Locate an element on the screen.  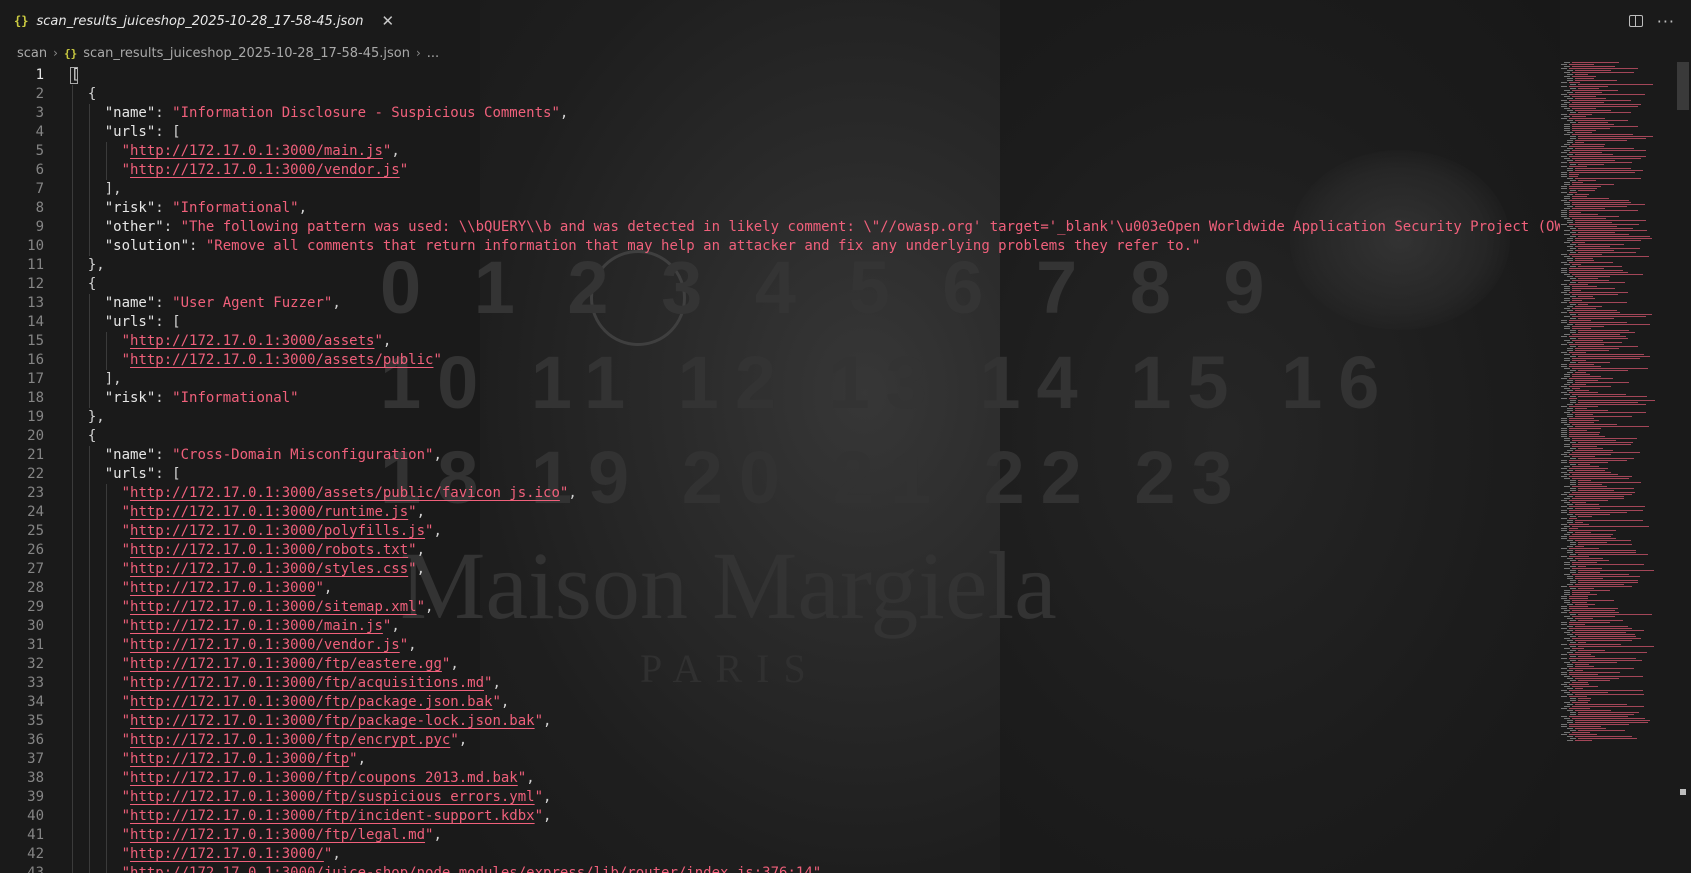
code-line: 2 { is located at coordinates (777, 94).